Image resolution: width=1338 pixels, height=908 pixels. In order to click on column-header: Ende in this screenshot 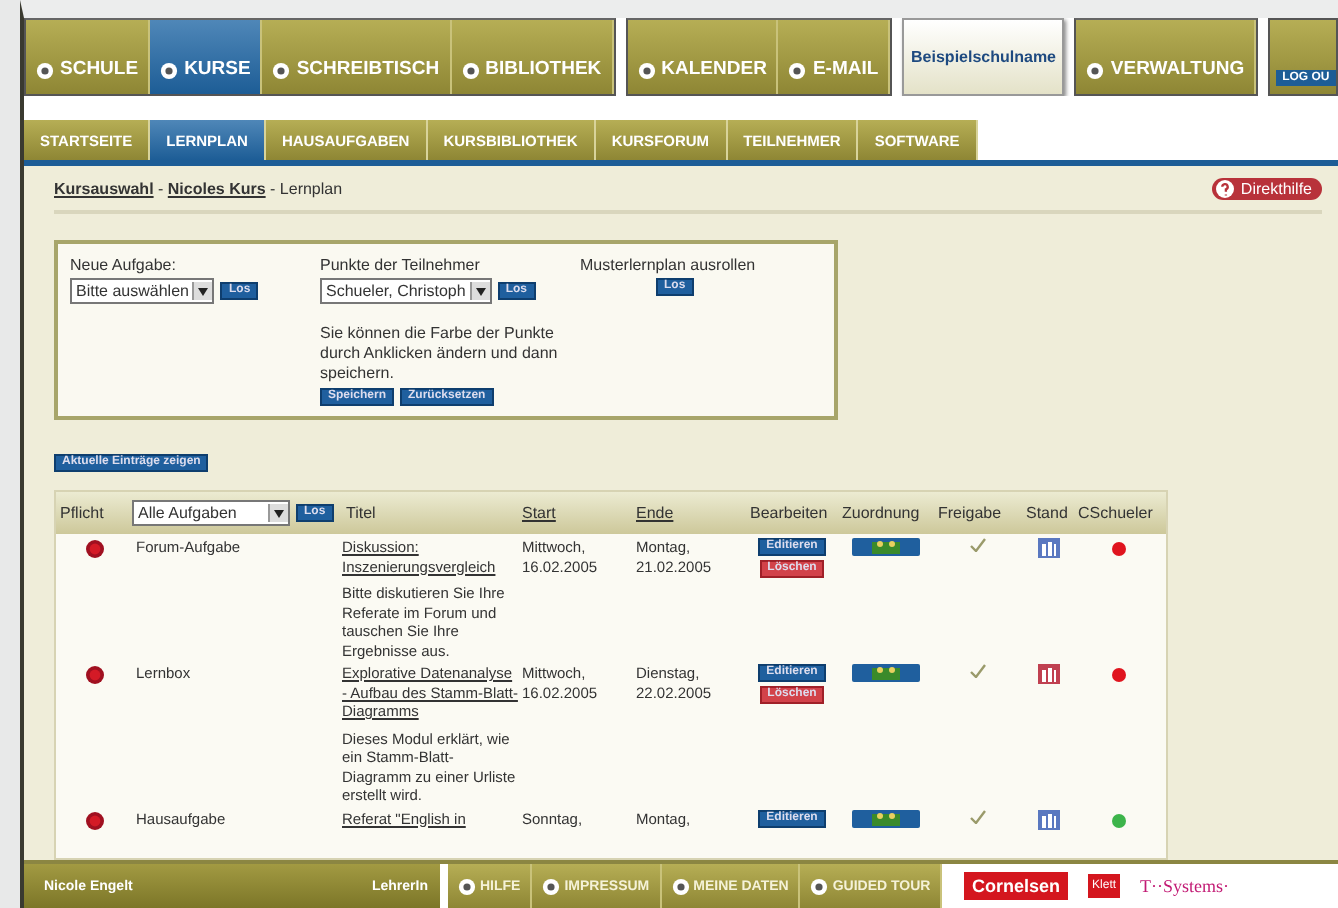, I will do `click(689, 513)`.